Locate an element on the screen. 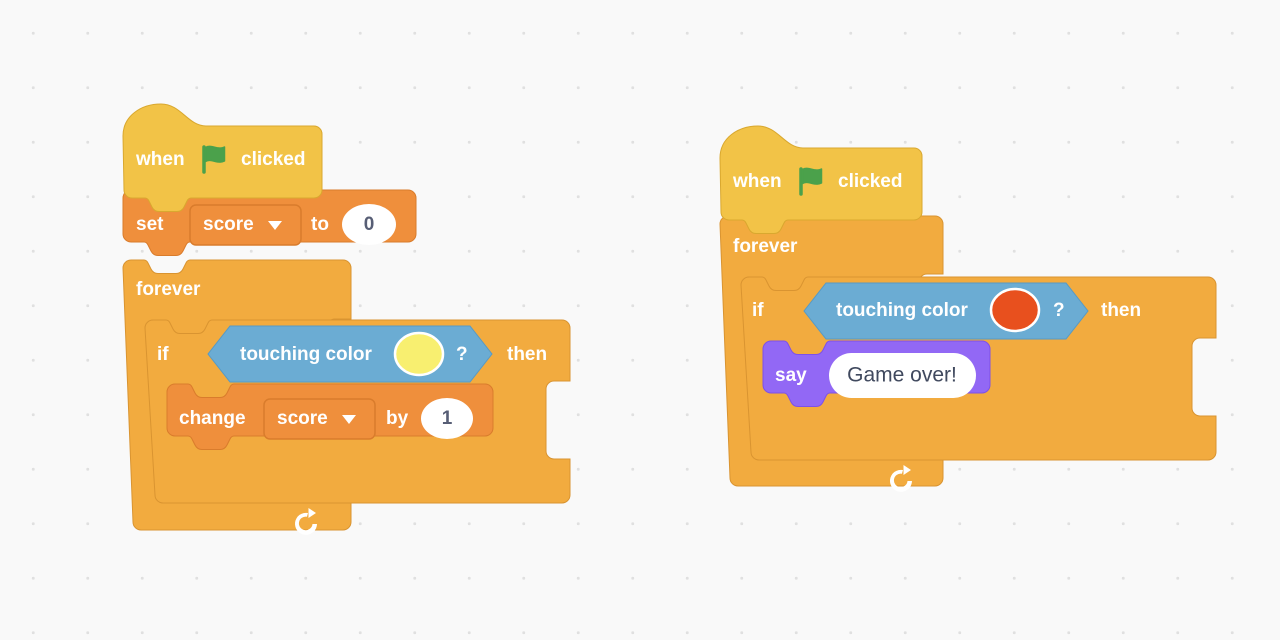  touching-color-block-right: touching color ? is located at coordinates (946, 311).